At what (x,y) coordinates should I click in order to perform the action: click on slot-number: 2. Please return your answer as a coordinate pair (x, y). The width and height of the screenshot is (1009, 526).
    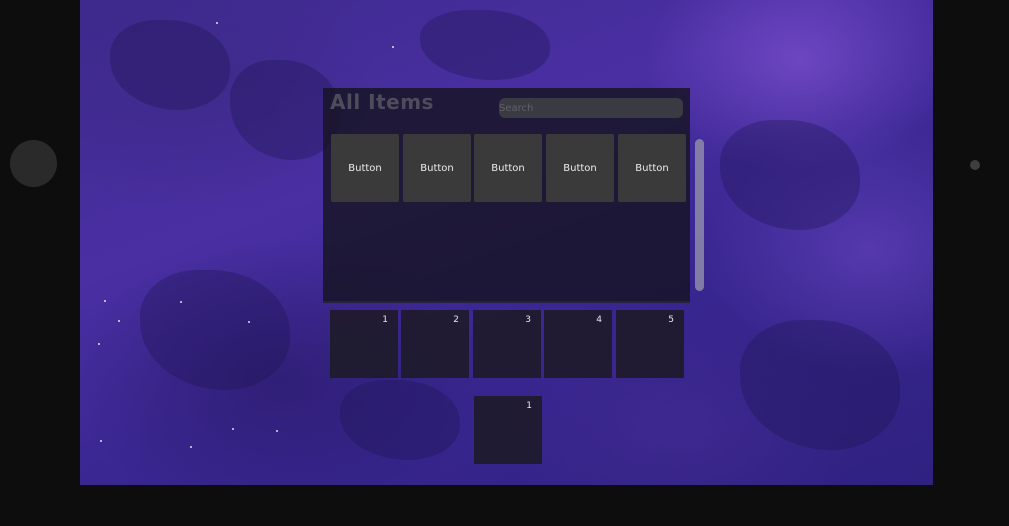
    Looking at the image, I should click on (456, 320).